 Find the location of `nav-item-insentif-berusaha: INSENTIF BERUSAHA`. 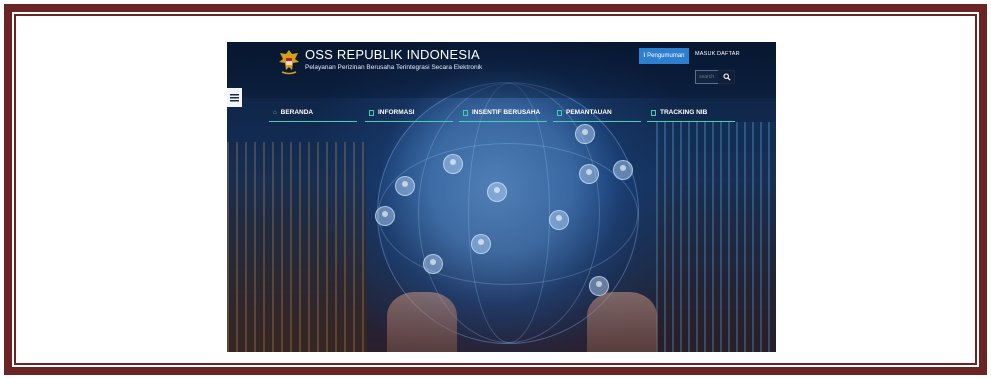

nav-item-insentif-berusaha: INSENTIF BERUSAHA is located at coordinates (503, 113).